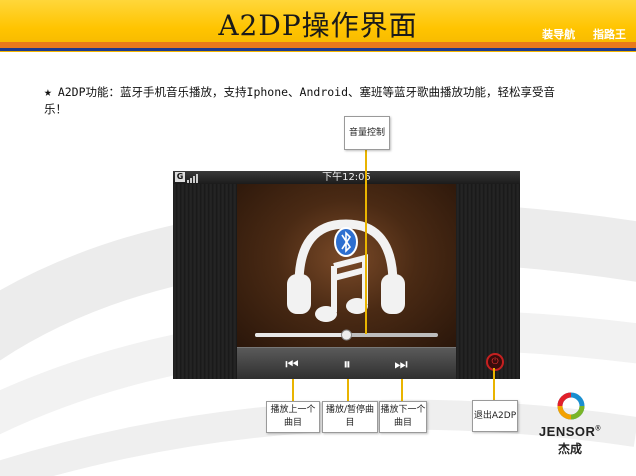 The width and height of the screenshot is (636, 476). I want to click on callout-next-track: 播放下一个曲目, so click(403, 417).